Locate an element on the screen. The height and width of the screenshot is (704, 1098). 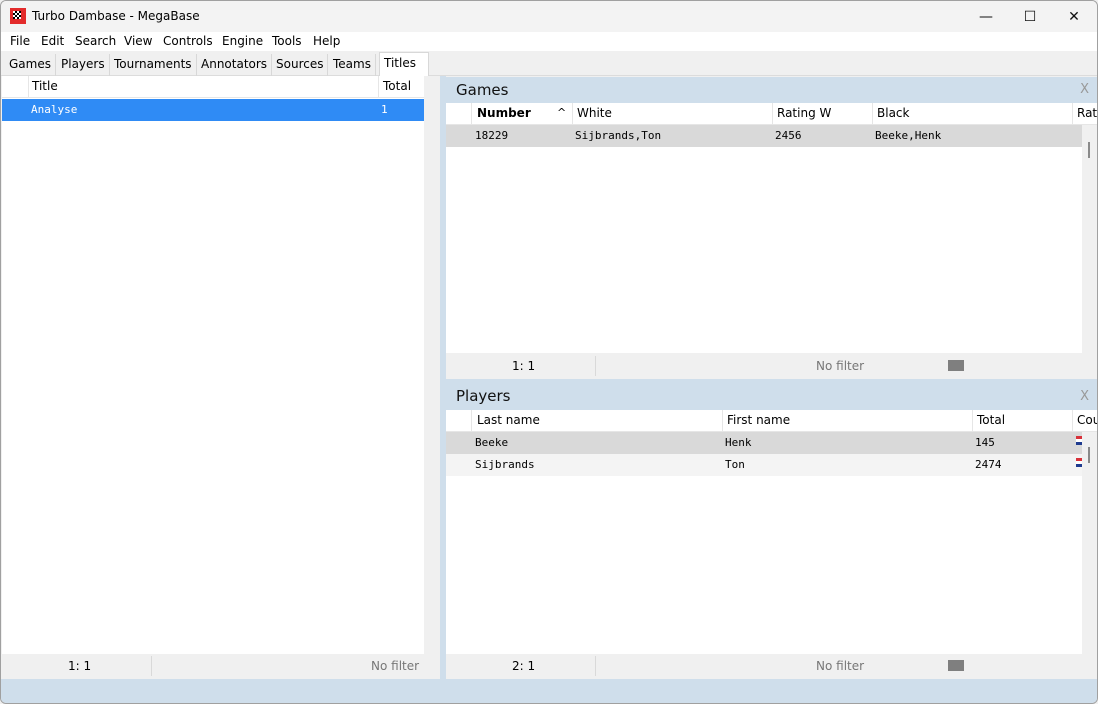
games-panel-header: Games X is located at coordinates (771, 90).